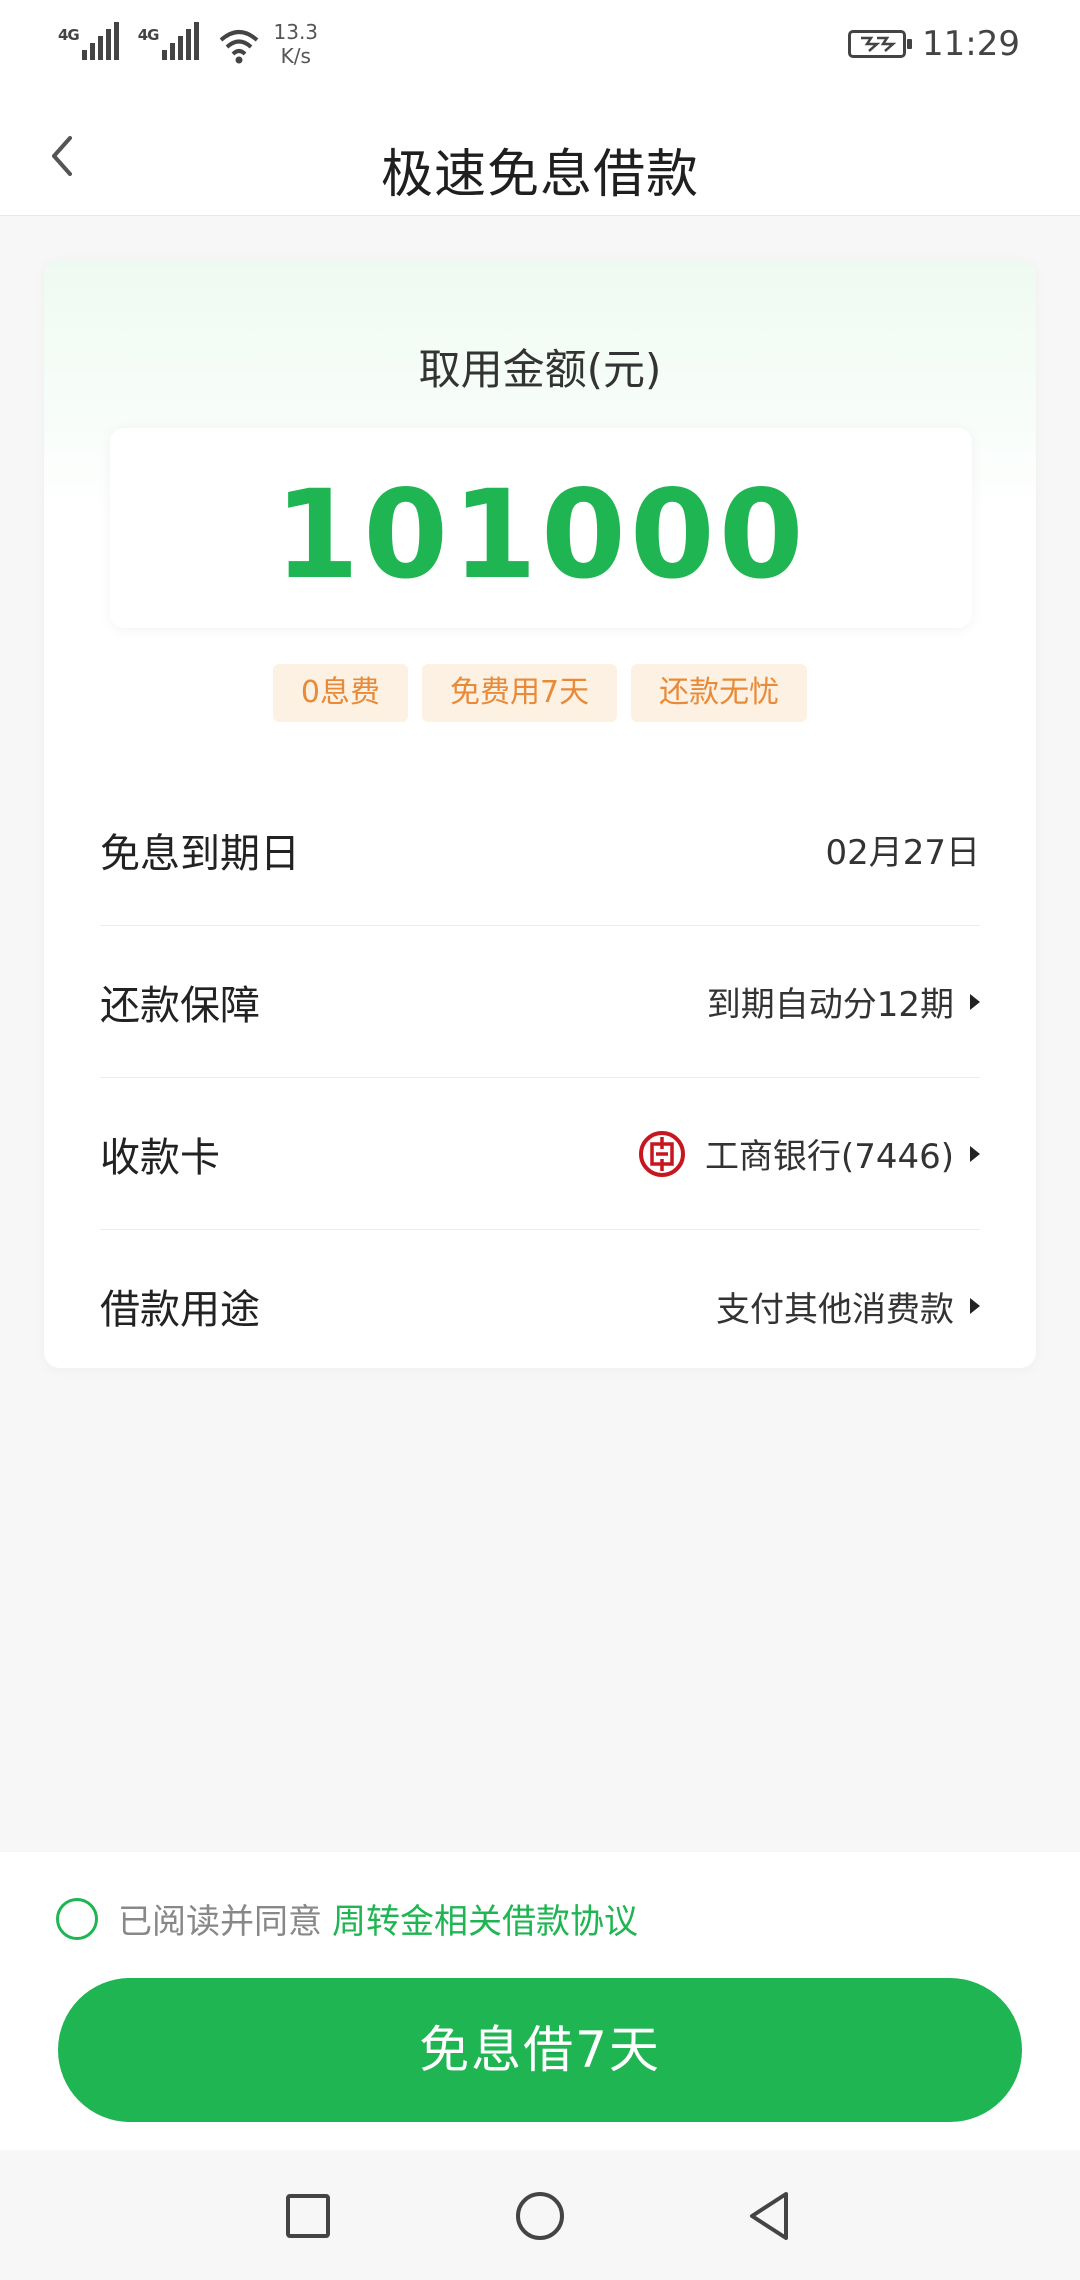 The height and width of the screenshot is (2280, 1080). Describe the element at coordinates (540, 1002) in the screenshot. I see `row-repay-guarantee: 还款保障 到期自动分12期` at that location.